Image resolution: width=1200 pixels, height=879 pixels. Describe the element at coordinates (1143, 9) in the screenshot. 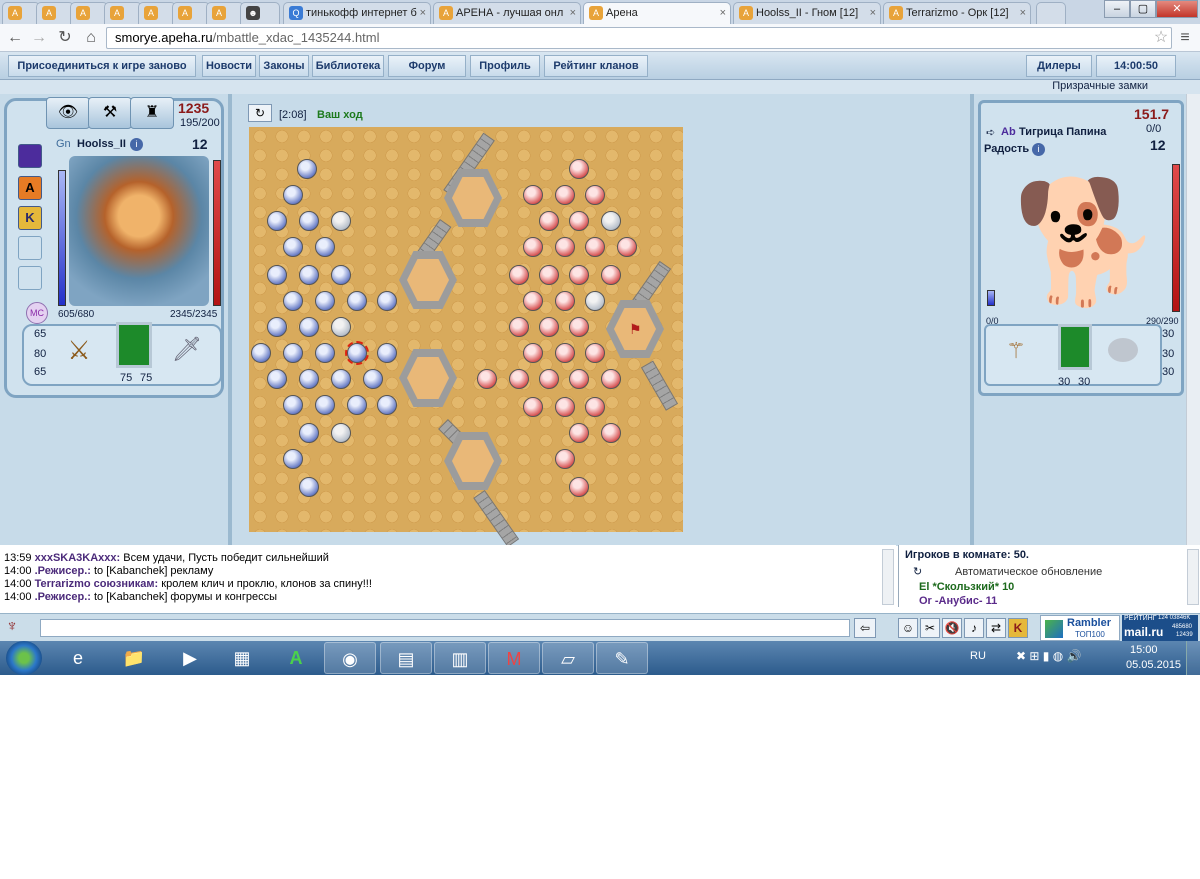

I see `maximize-button: ▢` at that location.